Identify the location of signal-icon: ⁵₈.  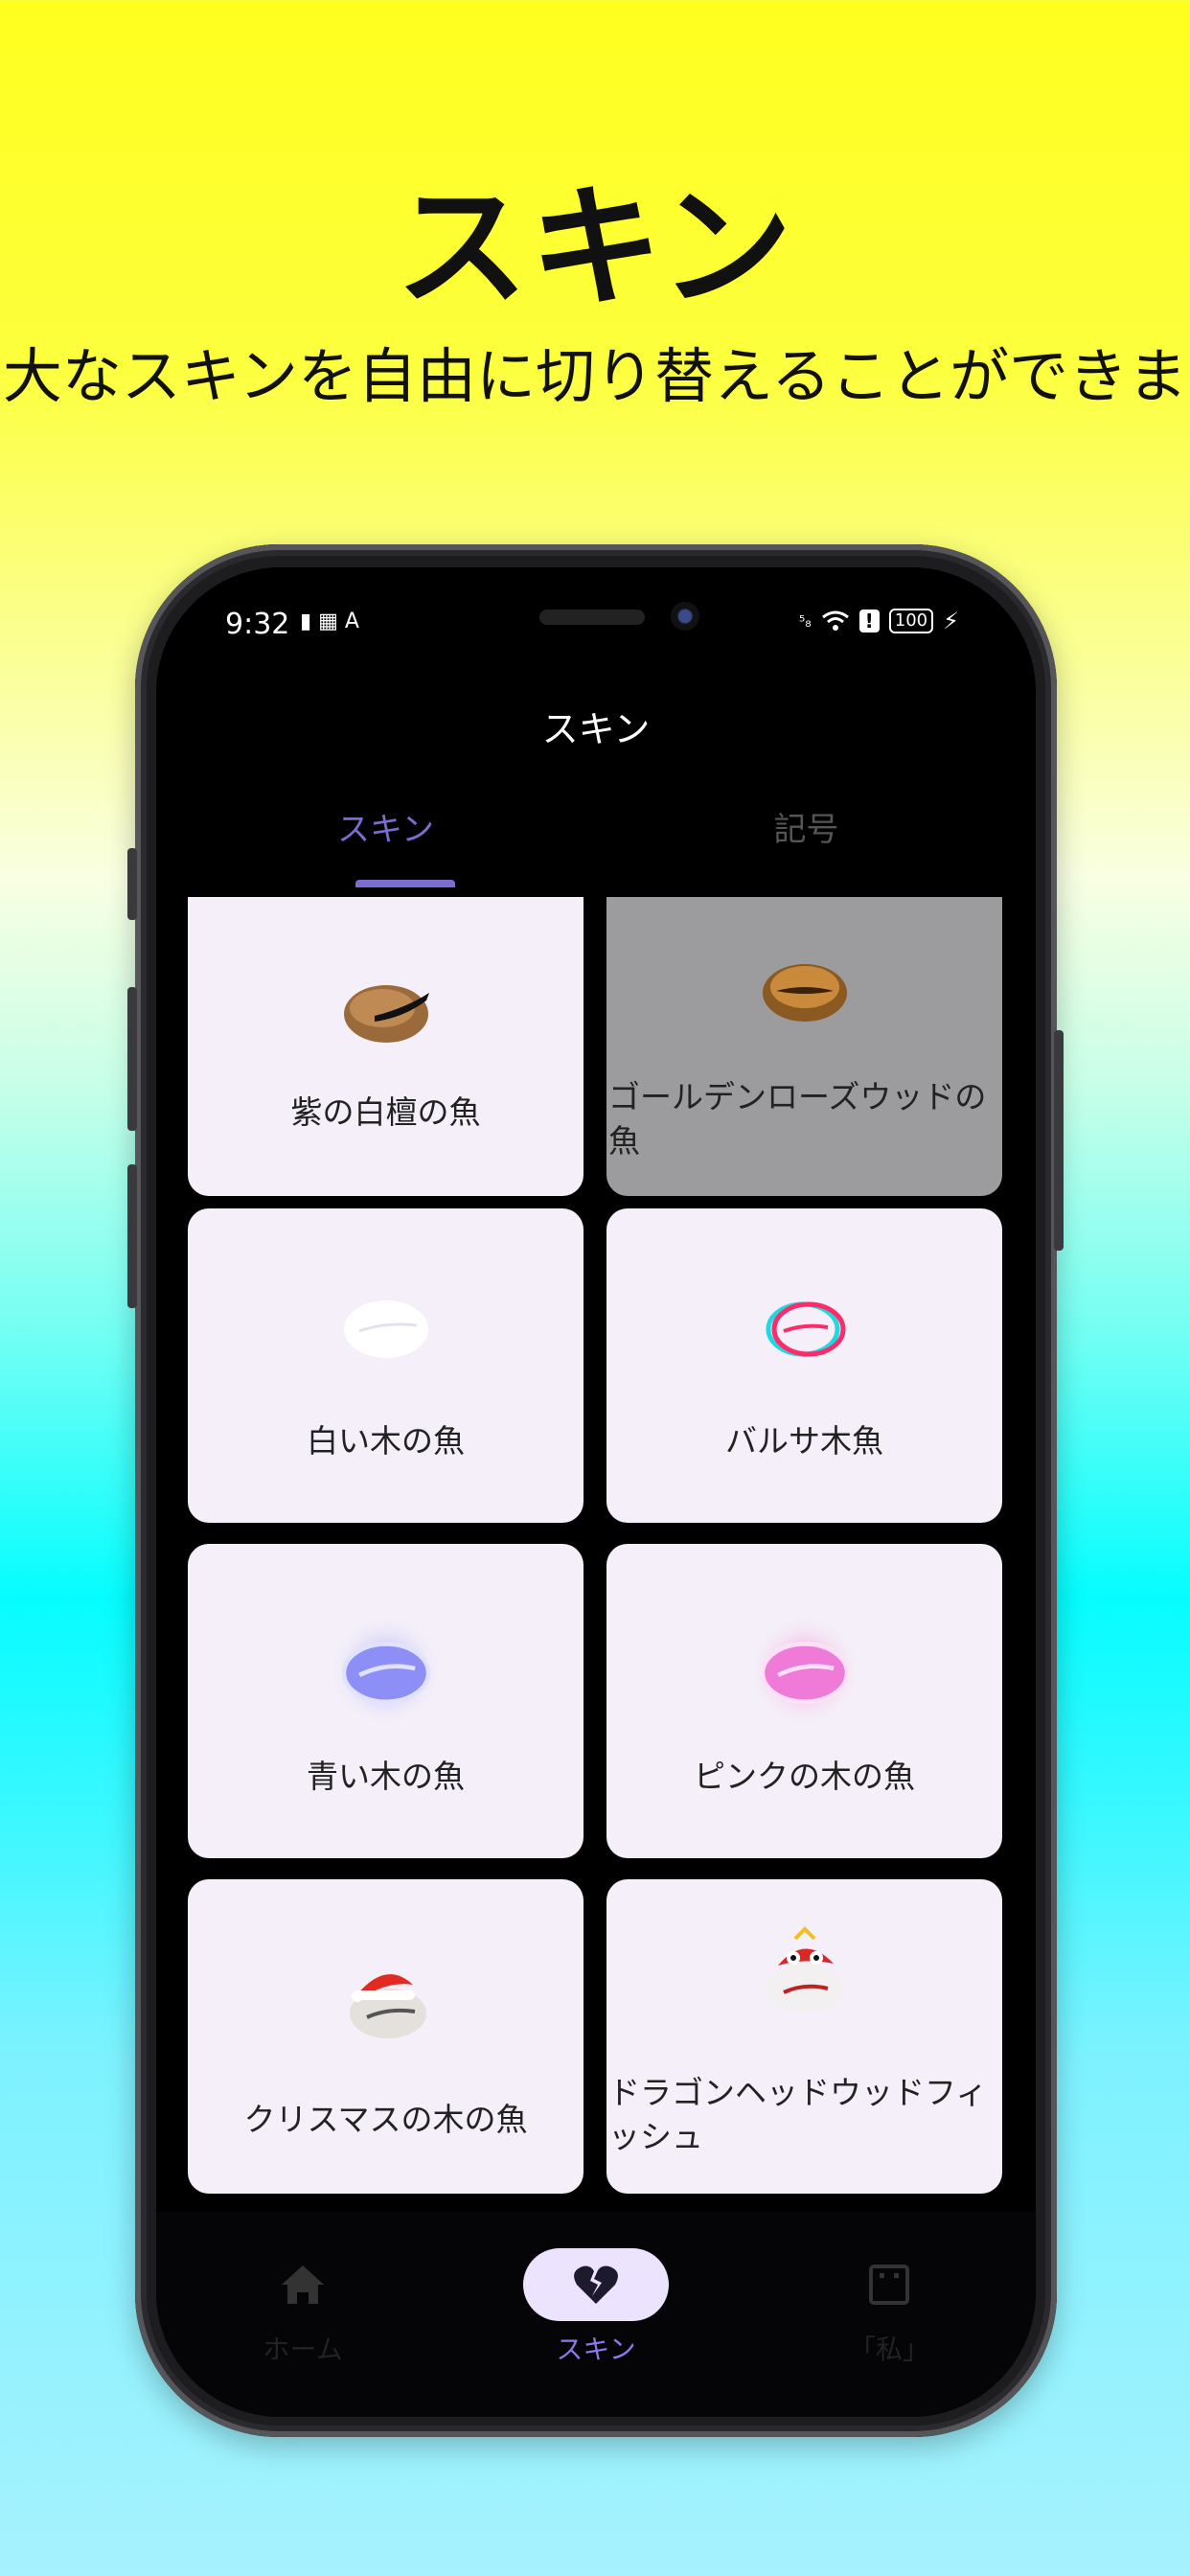
(805, 621).